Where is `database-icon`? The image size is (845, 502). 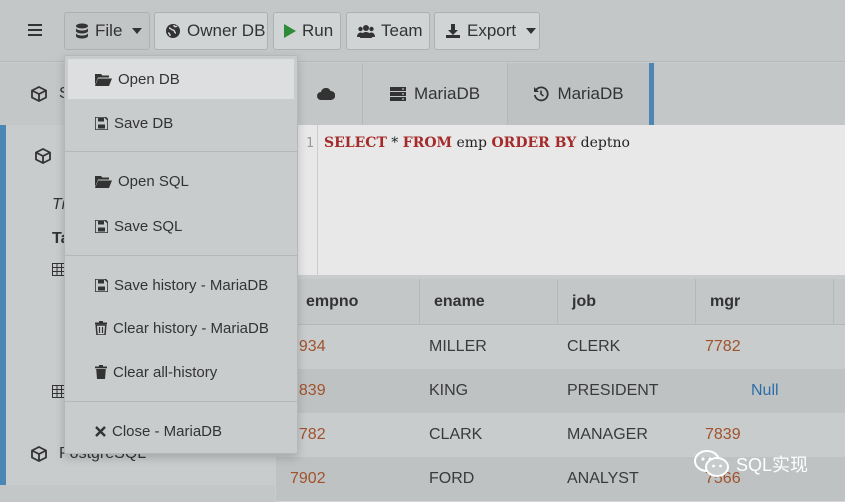 database-icon is located at coordinates (82, 31).